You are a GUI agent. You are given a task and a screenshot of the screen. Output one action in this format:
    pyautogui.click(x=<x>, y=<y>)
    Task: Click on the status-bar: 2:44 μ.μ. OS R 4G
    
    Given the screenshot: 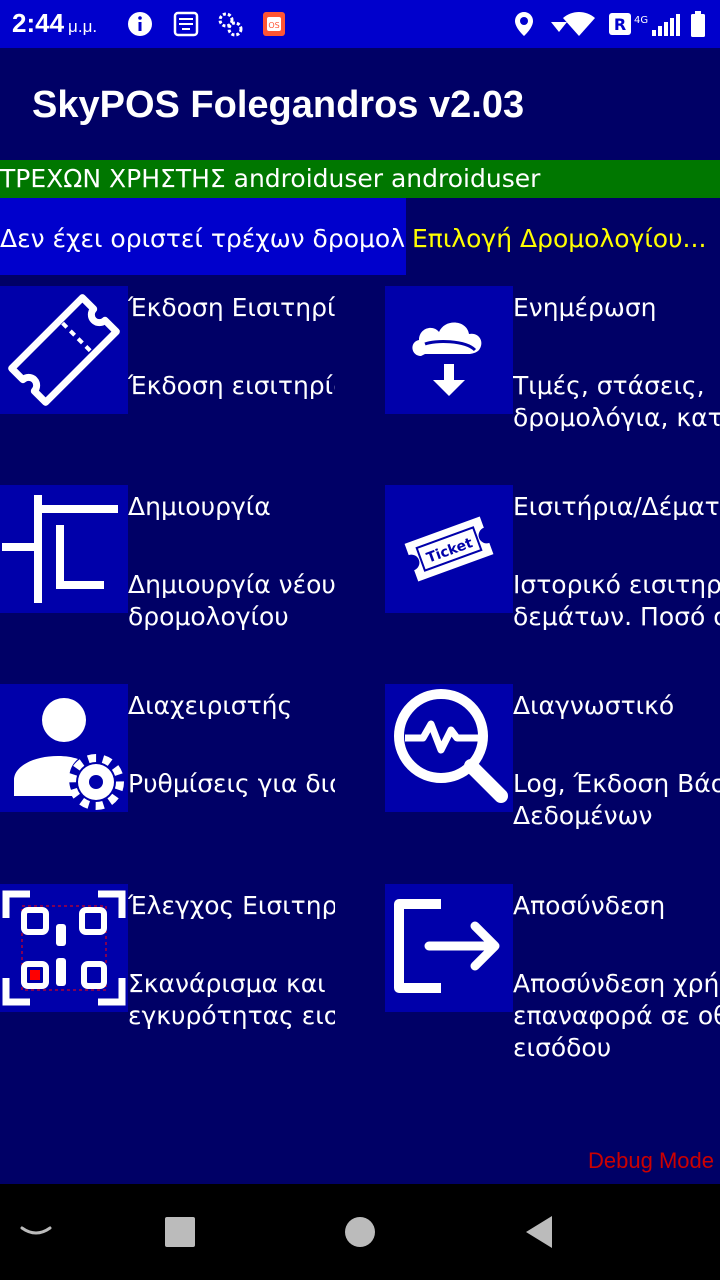 What is the action you would take?
    pyautogui.click(x=360, y=24)
    